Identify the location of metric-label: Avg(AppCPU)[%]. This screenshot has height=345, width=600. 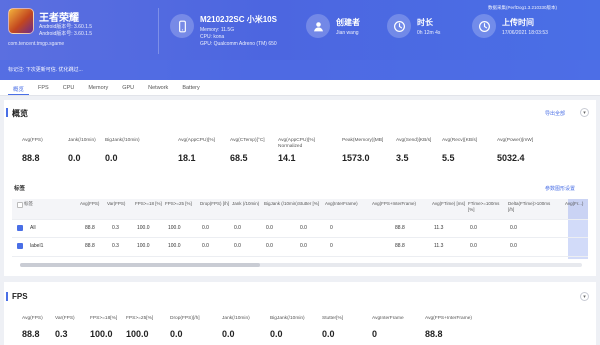
(196, 140).